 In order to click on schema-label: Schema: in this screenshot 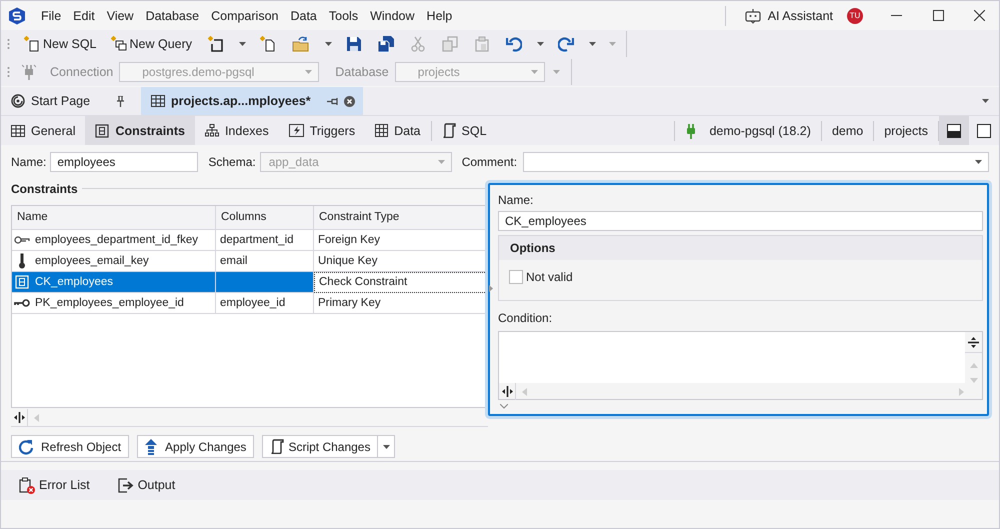, I will do `click(232, 162)`.